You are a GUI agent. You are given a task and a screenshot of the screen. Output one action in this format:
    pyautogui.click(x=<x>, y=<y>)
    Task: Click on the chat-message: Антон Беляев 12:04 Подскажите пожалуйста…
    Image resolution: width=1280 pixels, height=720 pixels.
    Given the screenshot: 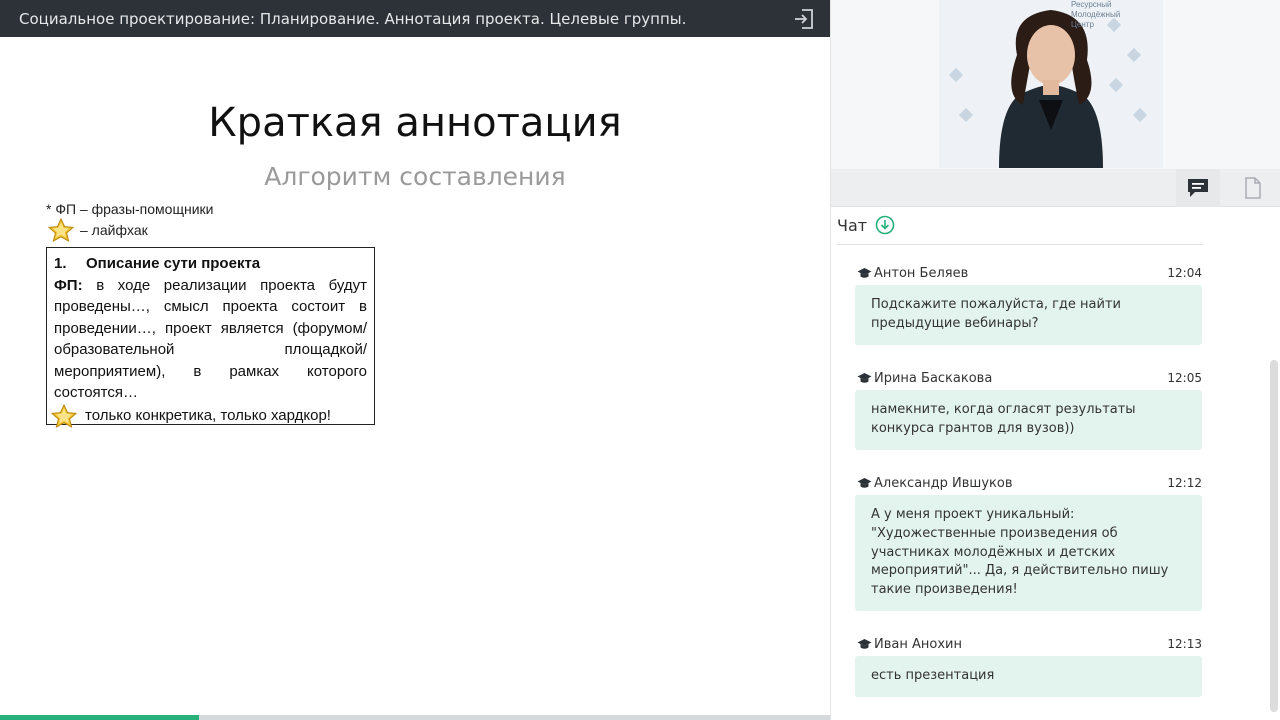 What is the action you would take?
    pyautogui.click(x=1028, y=304)
    